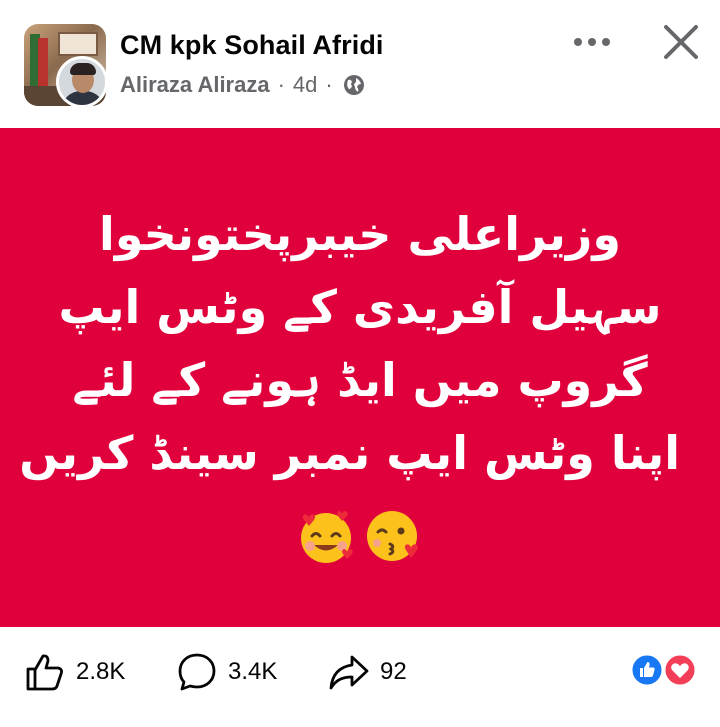 The image size is (720, 727). I want to click on user-avatar, so click(82, 82).